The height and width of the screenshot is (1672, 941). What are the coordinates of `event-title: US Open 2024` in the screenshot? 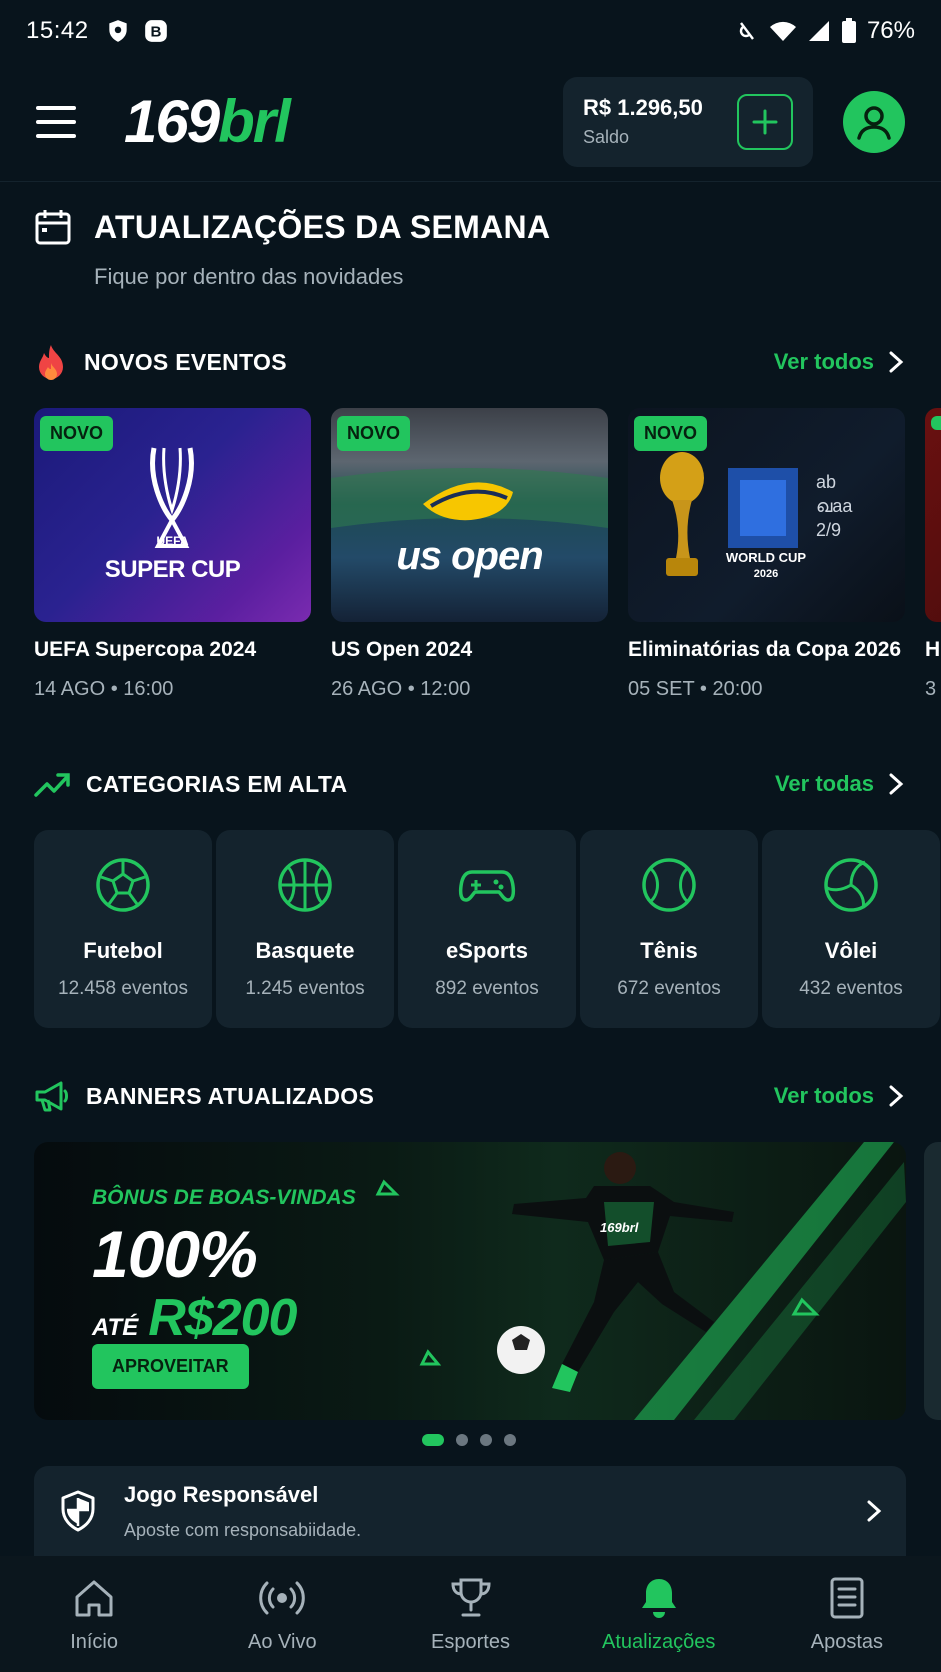 It's located at (402, 649).